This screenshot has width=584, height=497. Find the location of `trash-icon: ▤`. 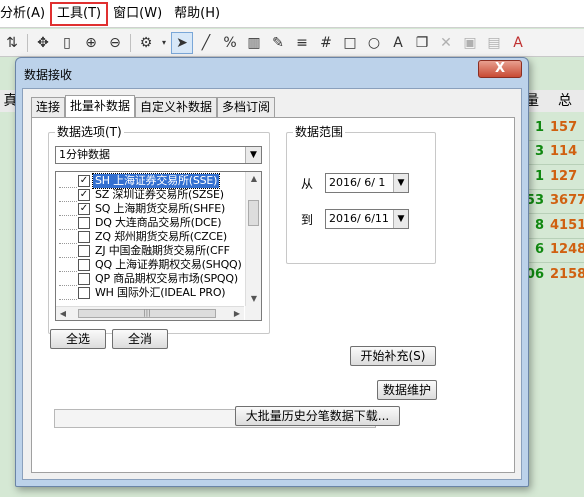

trash-icon: ▤ is located at coordinates (494, 43).